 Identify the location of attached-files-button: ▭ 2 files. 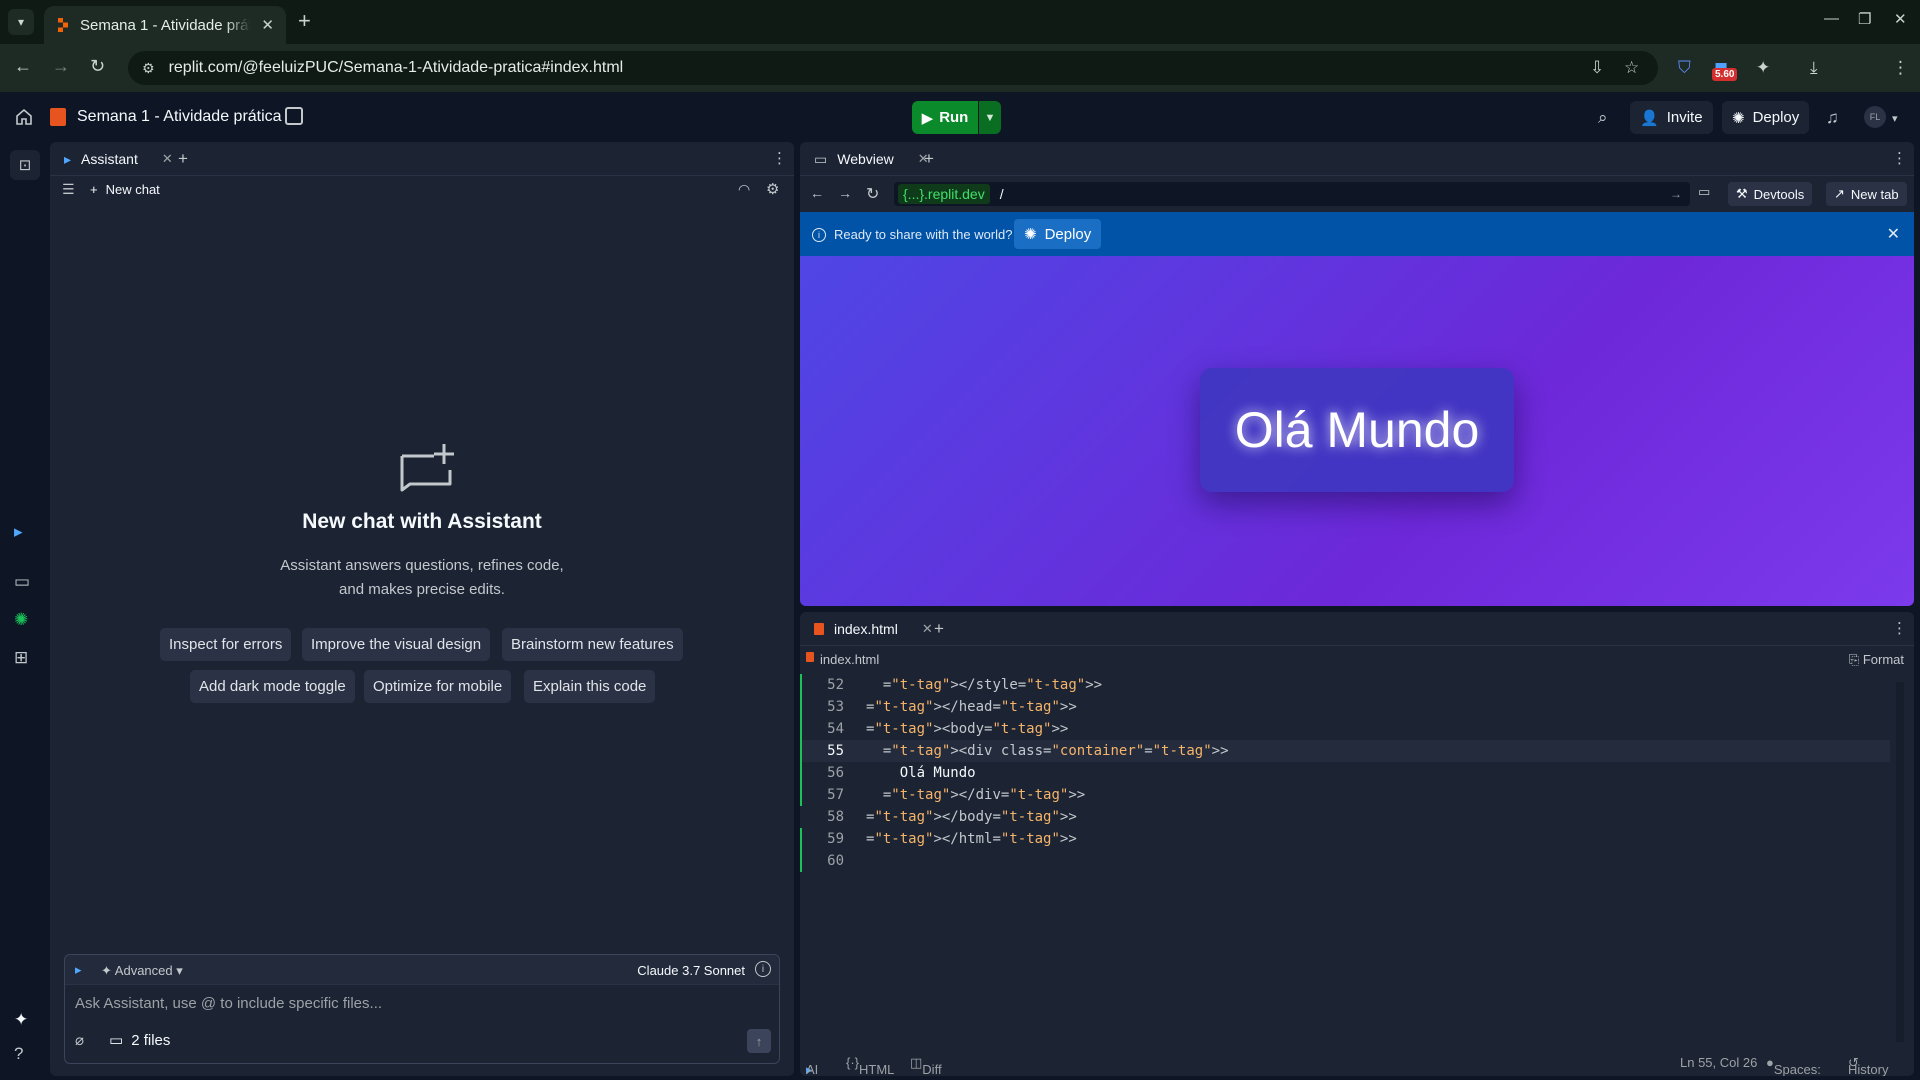
(139, 1040).